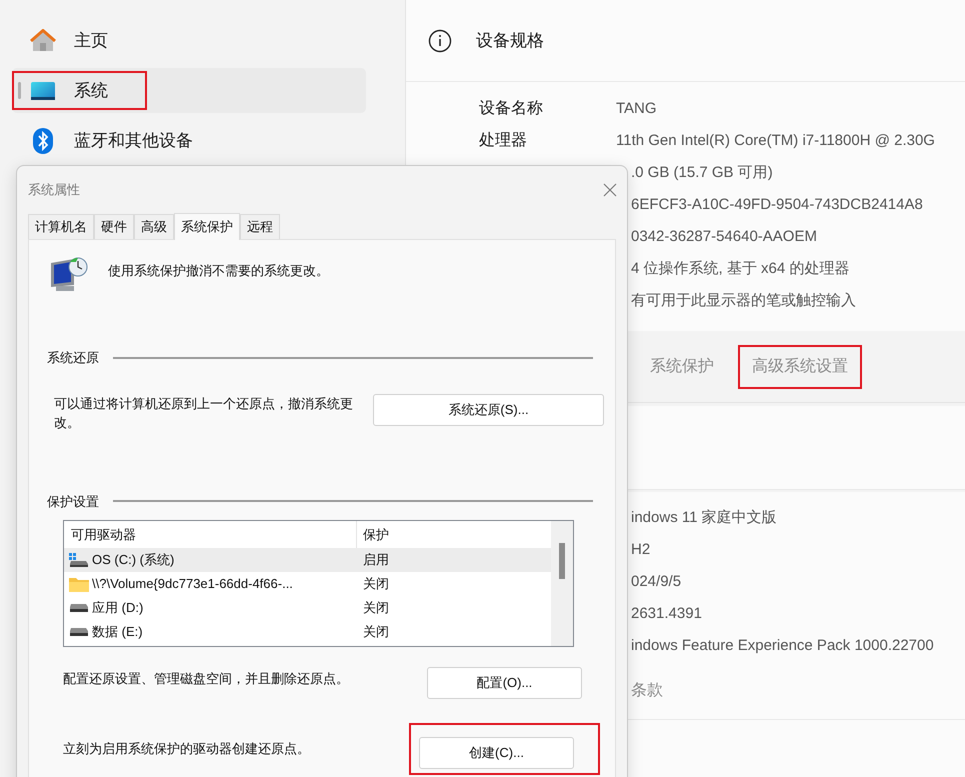  Describe the element at coordinates (43, 40) in the screenshot. I see `home-icon` at that location.